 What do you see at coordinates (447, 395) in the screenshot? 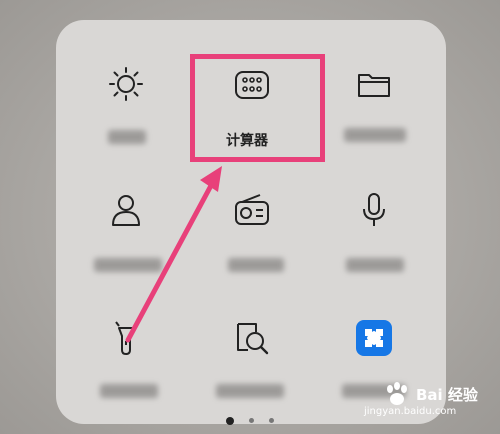
I see `watermark-brand: Bai 经验` at bounding box center [447, 395].